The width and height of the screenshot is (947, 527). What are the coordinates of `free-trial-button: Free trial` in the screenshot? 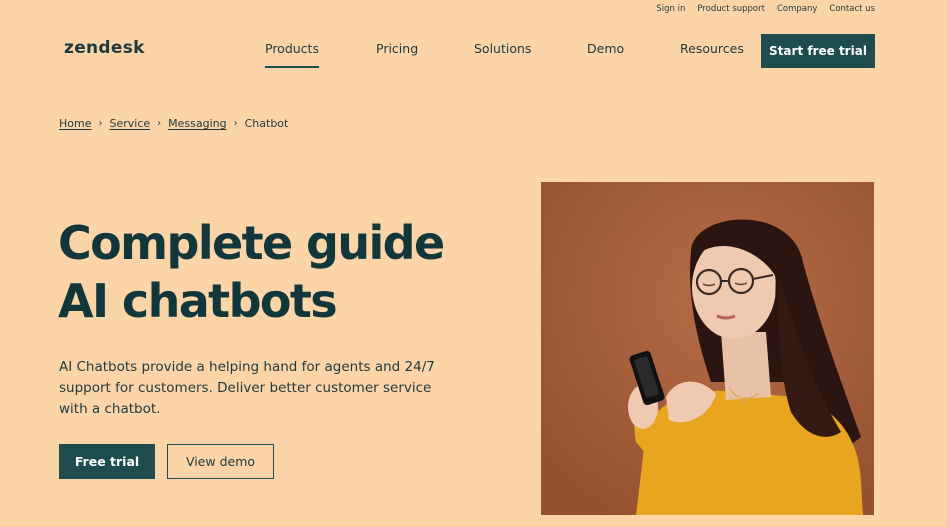 It's located at (107, 461).